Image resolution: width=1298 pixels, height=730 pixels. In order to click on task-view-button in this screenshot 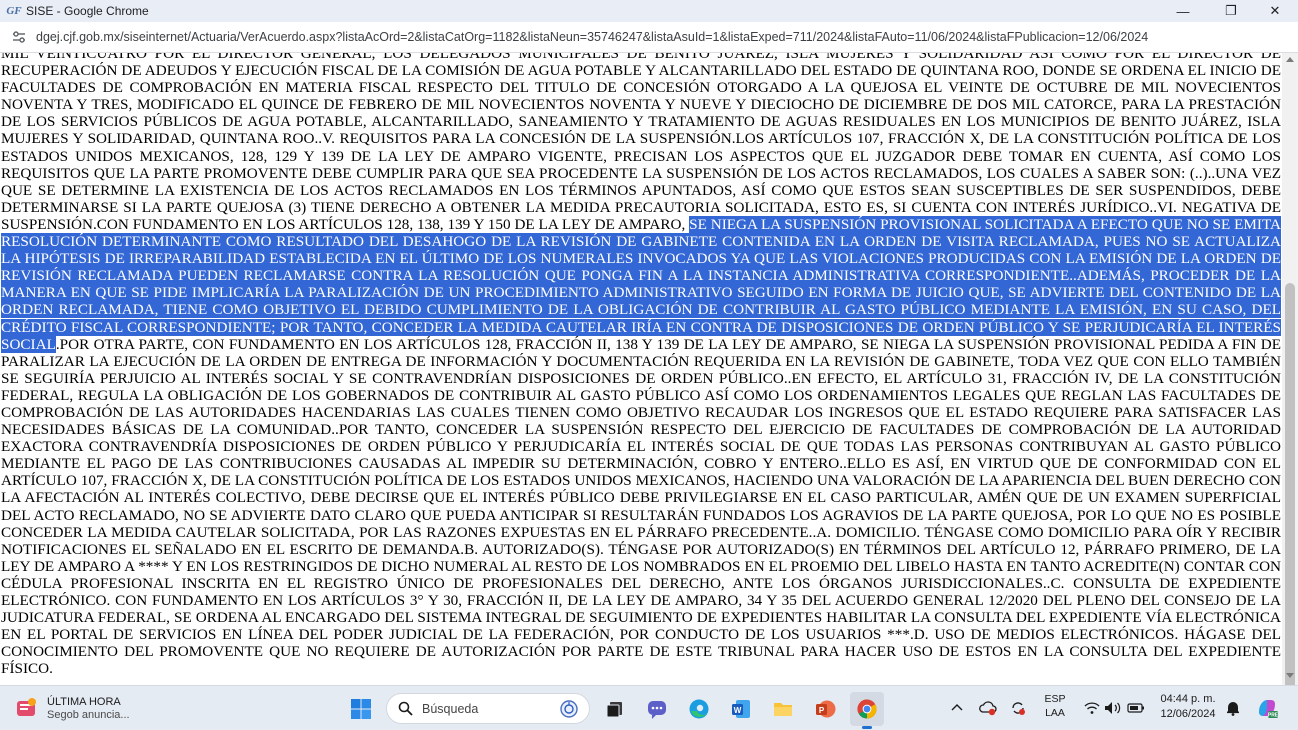, I will do `click(615, 709)`.